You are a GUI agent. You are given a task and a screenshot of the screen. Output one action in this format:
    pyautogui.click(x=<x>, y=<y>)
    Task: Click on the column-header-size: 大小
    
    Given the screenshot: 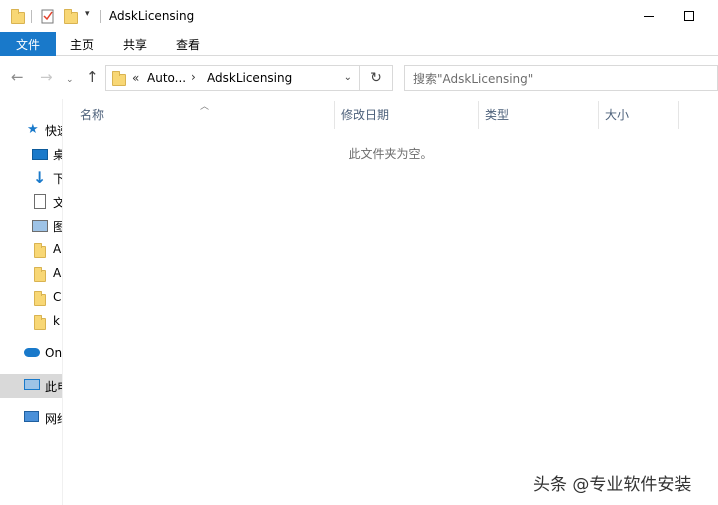 What is the action you would take?
    pyautogui.click(x=617, y=114)
    